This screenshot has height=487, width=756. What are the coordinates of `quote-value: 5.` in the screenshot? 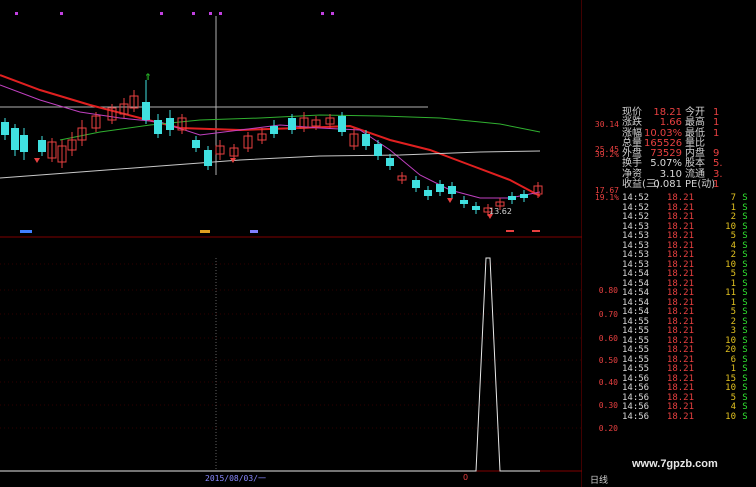 It's located at (718, 164).